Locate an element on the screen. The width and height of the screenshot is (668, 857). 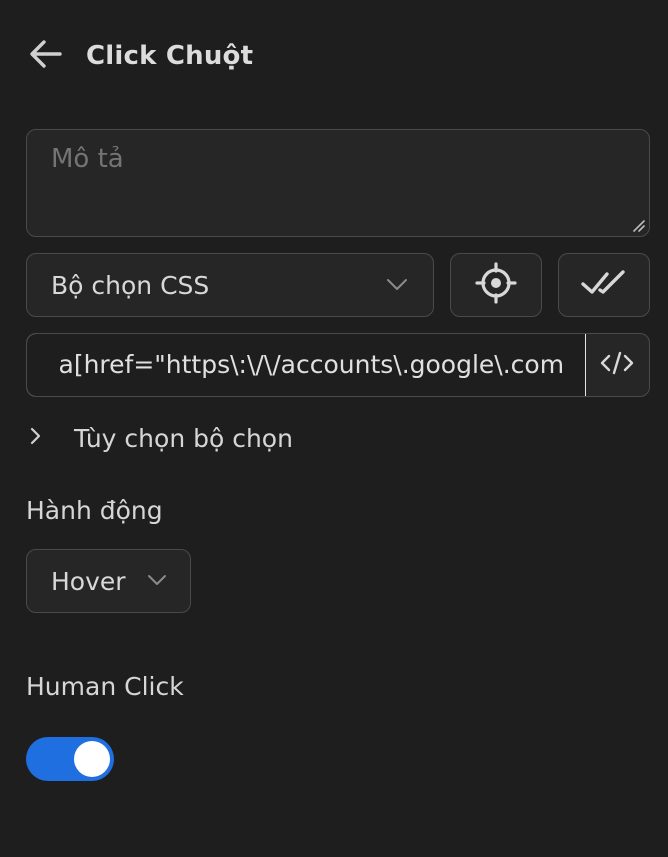
action-label: Hành động is located at coordinates (94, 510).